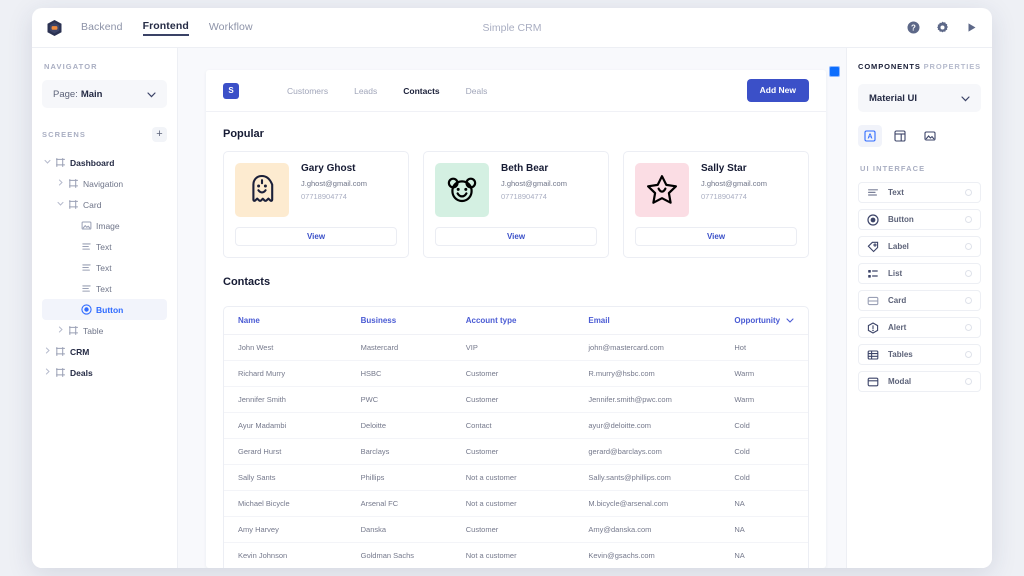  Describe the element at coordinates (285, 347) in the screenshot. I see `table-cell: John West` at that location.